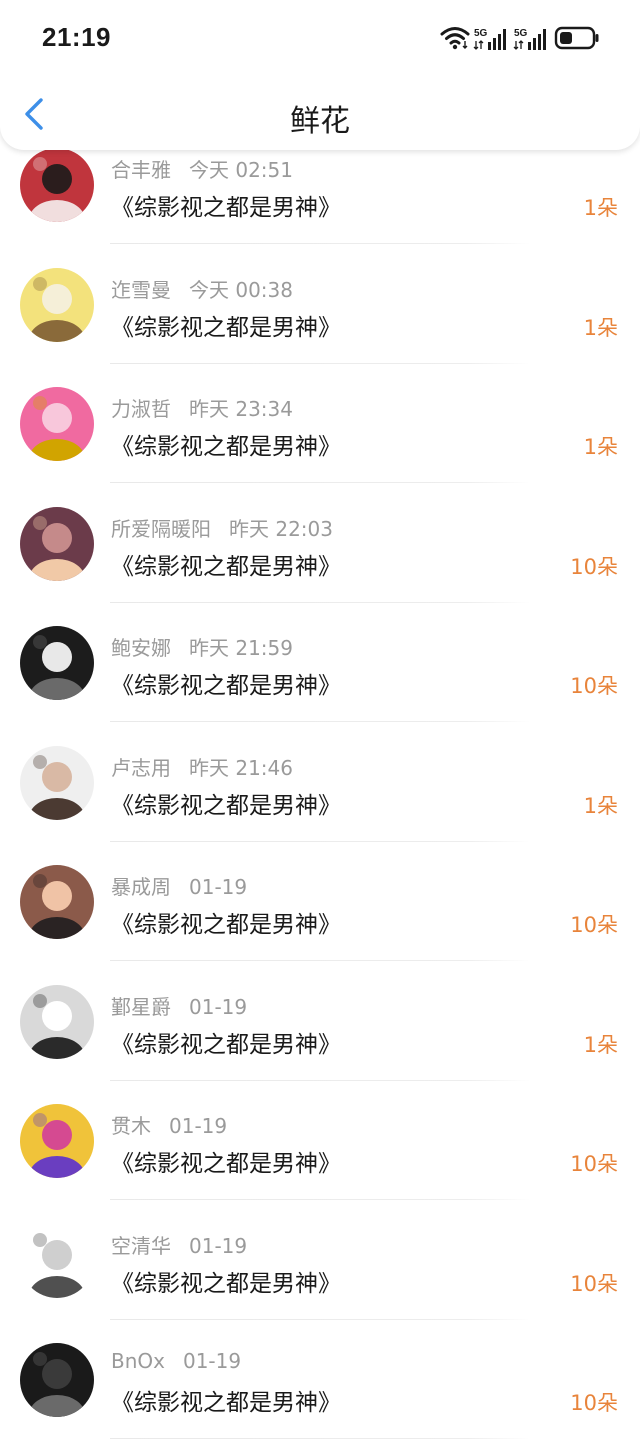 The image size is (640, 1439). I want to click on sender-info: 鲍安娜 昨天 21:59, so click(202, 646).